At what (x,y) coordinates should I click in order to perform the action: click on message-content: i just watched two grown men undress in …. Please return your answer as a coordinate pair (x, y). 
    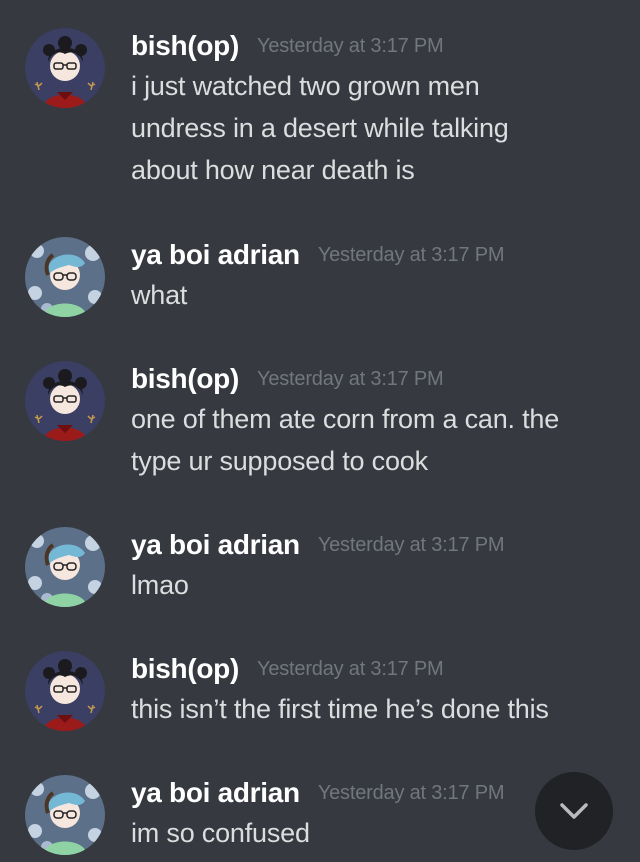
    Looking at the image, I should click on (376, 128).